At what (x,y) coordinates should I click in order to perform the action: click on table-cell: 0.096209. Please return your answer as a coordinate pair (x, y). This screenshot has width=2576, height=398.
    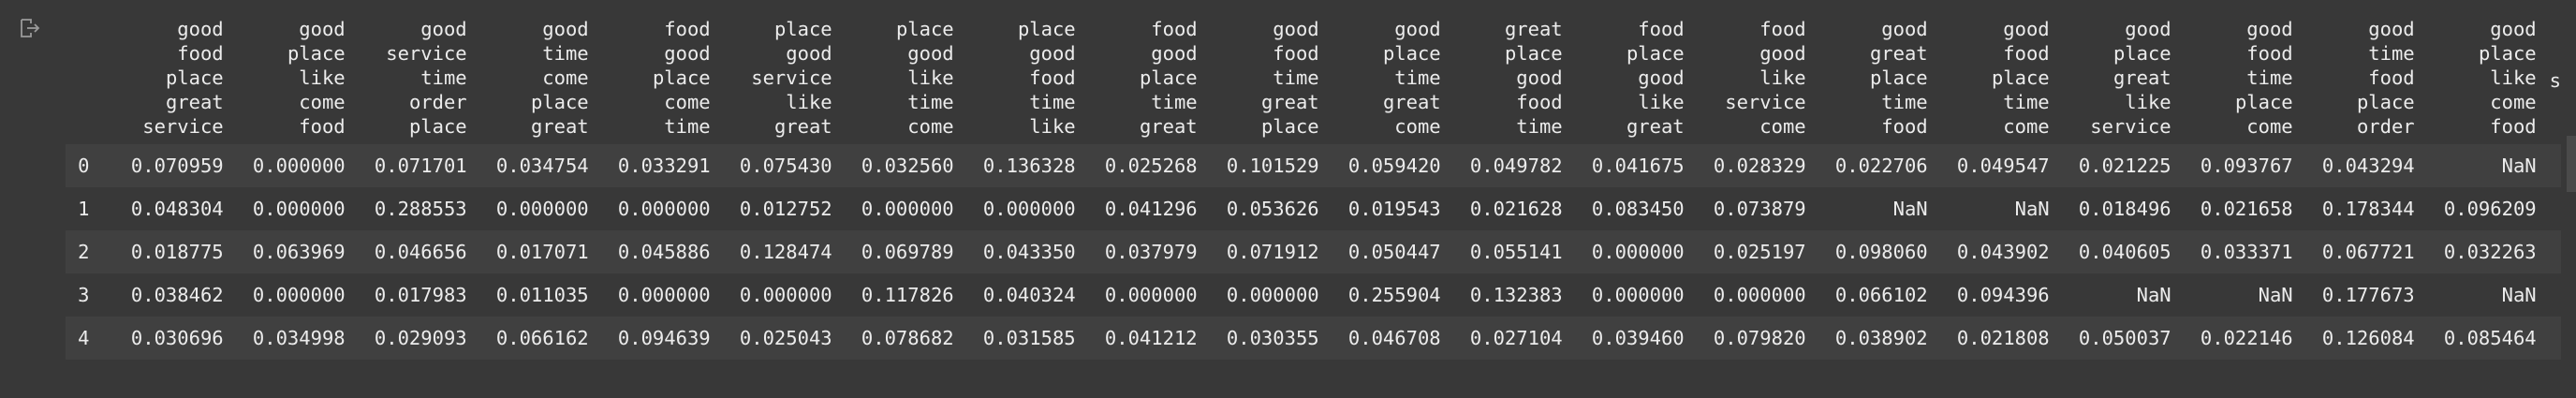
    Looking at the image, I should click on (2490, 209).